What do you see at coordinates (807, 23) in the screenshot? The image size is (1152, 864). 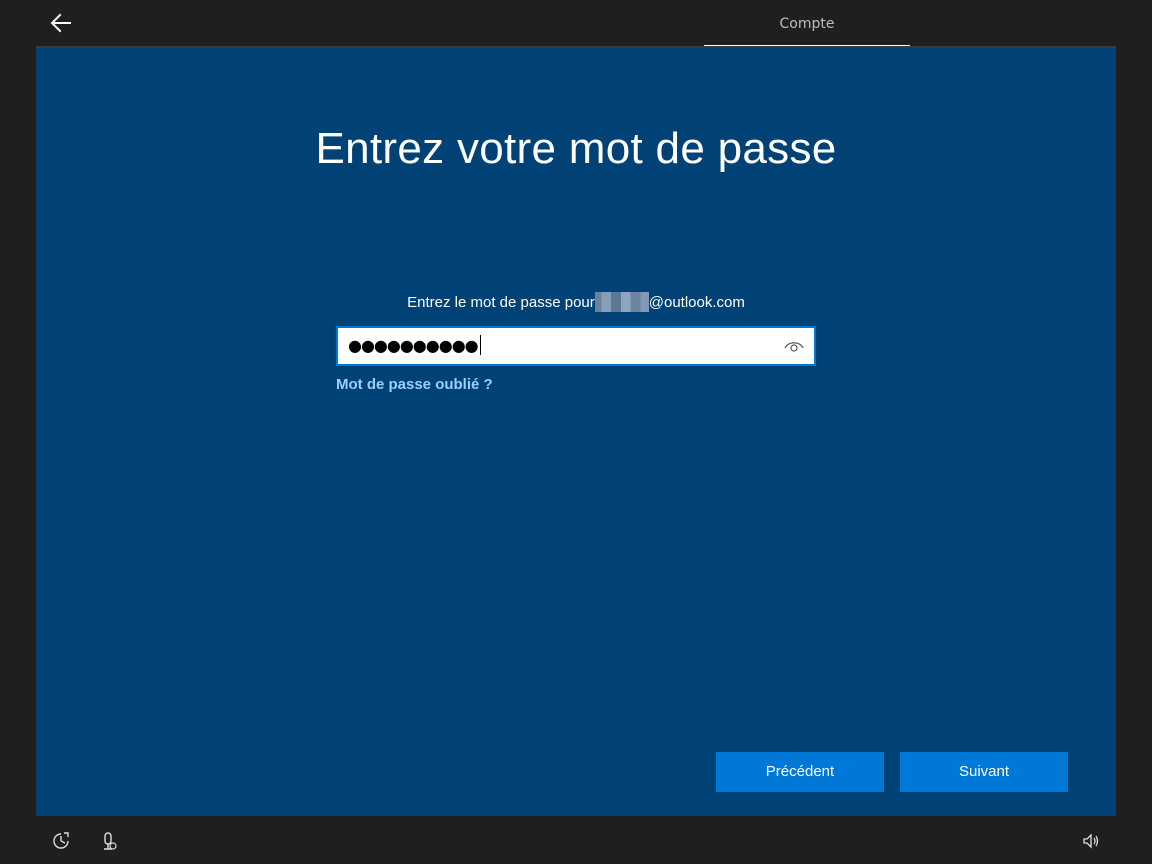 I see `tab-account: Compte` at bounding box center [807, 23].